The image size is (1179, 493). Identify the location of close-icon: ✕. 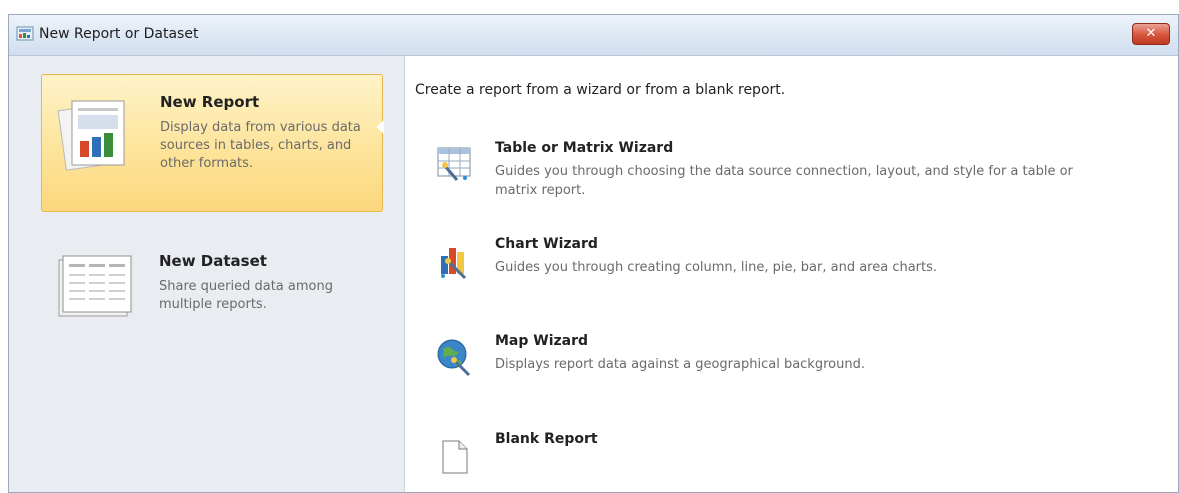
(1151, 33).